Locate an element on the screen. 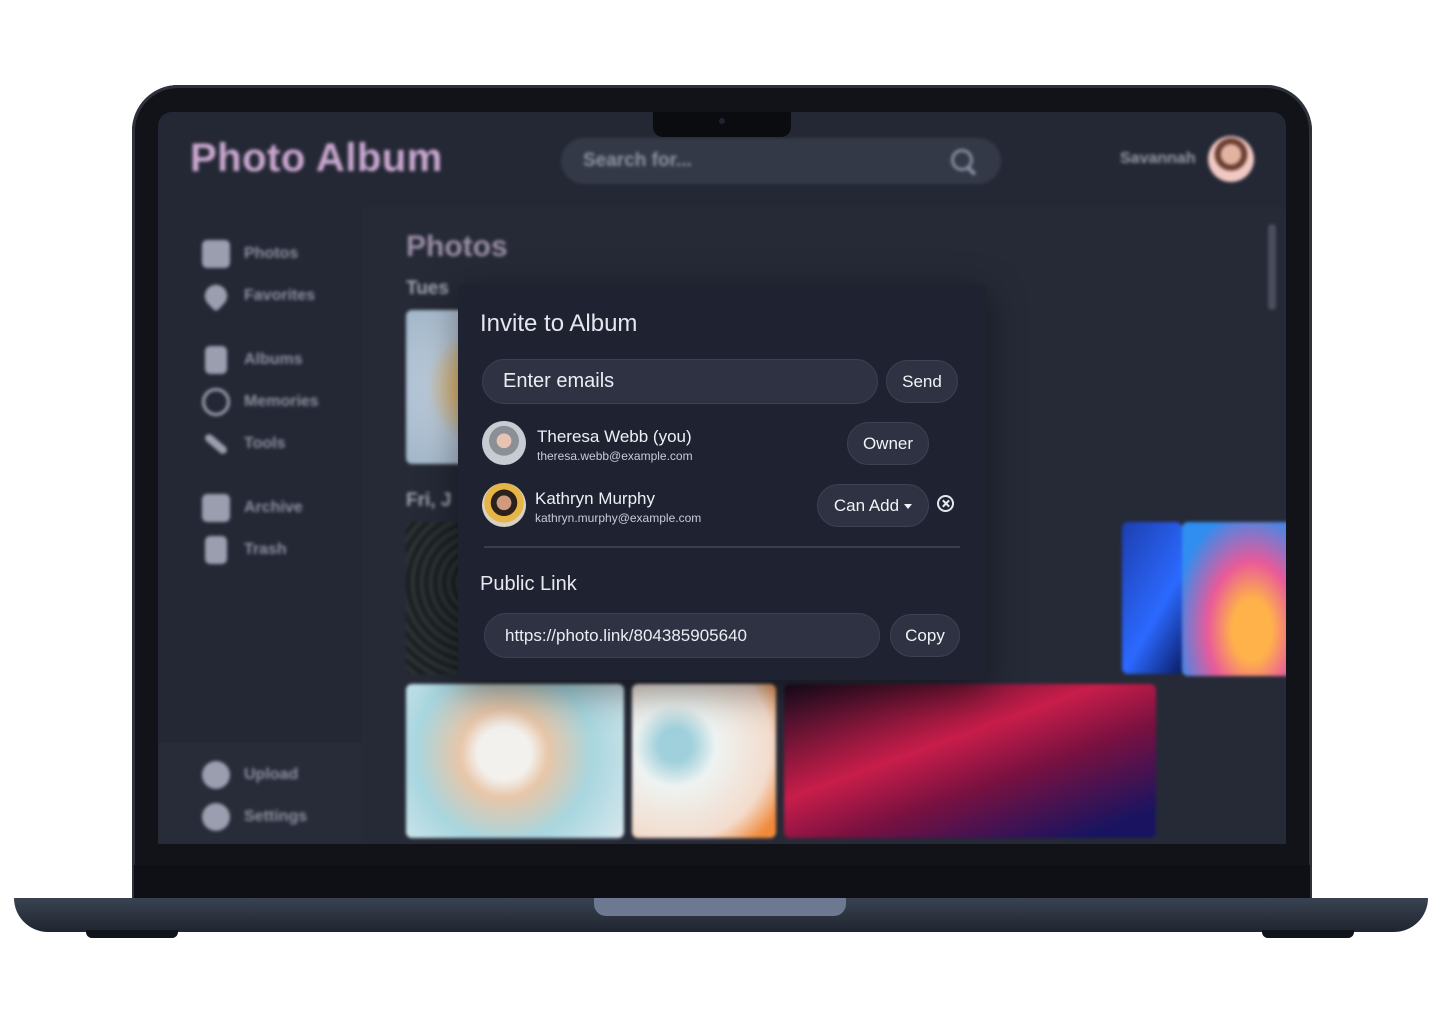 This screenshot has height=1024, width=1440. memories-icon is located at coordinates (216, 402).